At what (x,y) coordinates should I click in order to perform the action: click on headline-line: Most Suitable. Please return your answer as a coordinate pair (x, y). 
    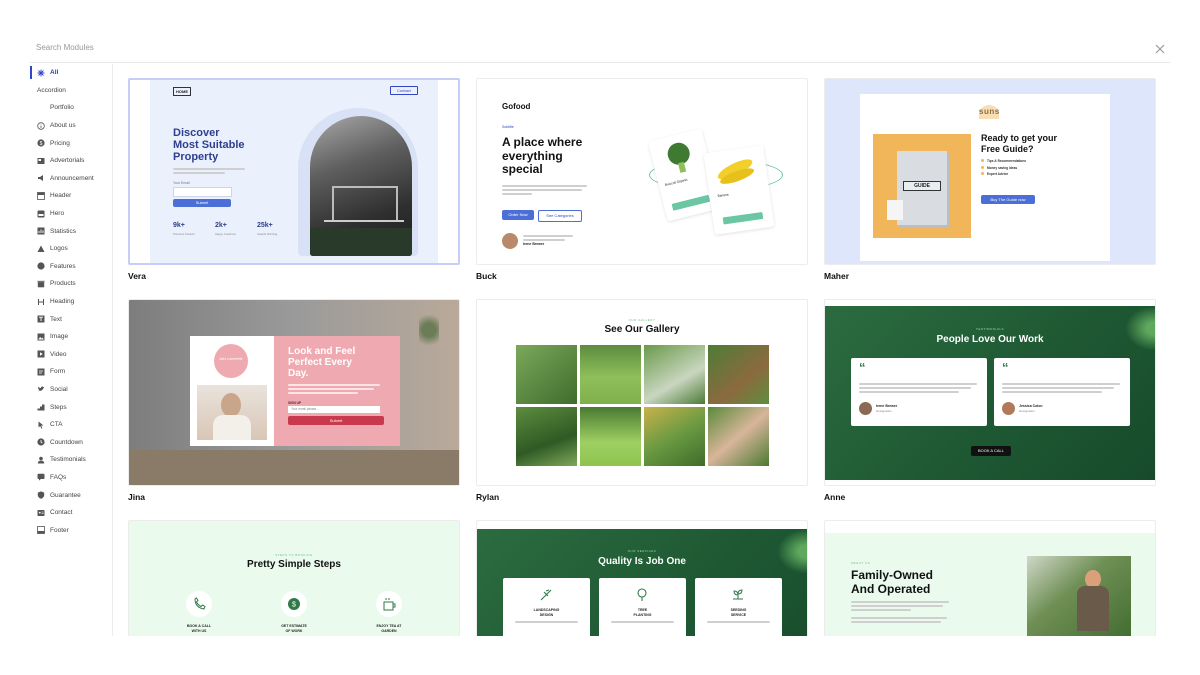
    Looking at the image, I should click on (209, 145).